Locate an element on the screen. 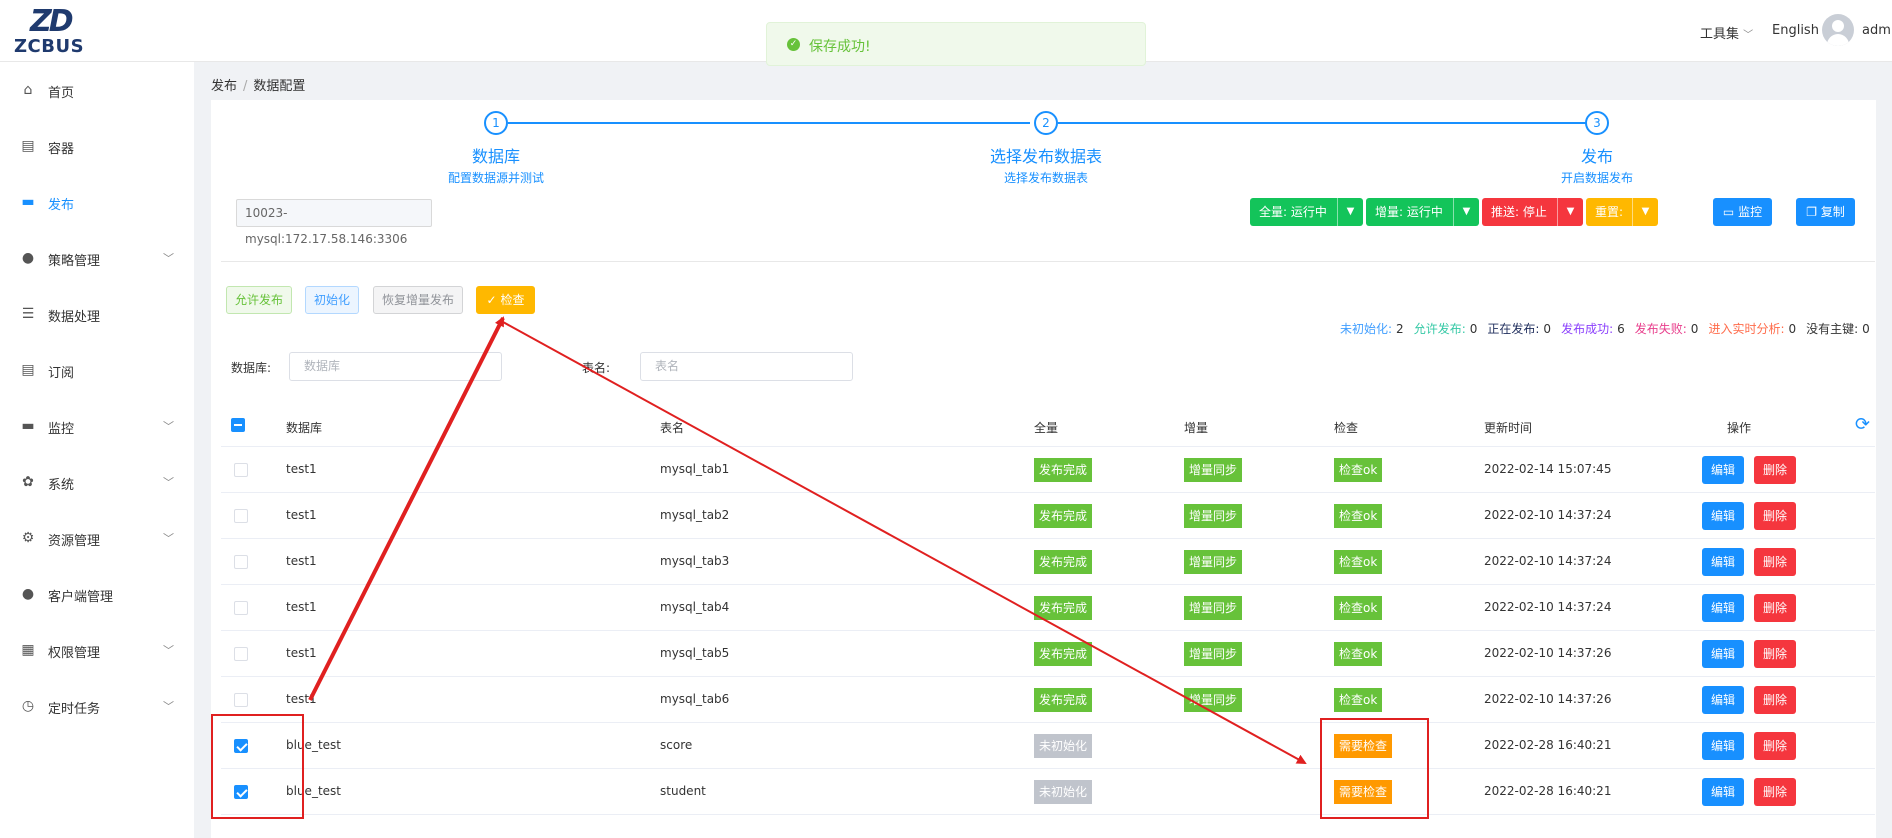 The image size is (1892, 838). sidebar-item-10: ▦ 权限管理 ﹀ is located at coordinates (97, 650).